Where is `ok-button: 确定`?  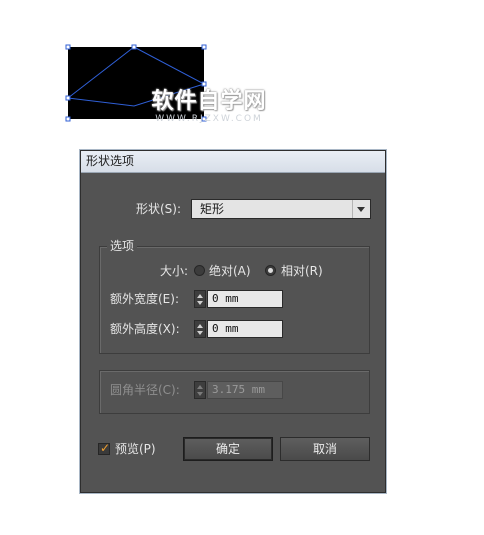
ok-button: 确定 is located at coordinates (228, 449).